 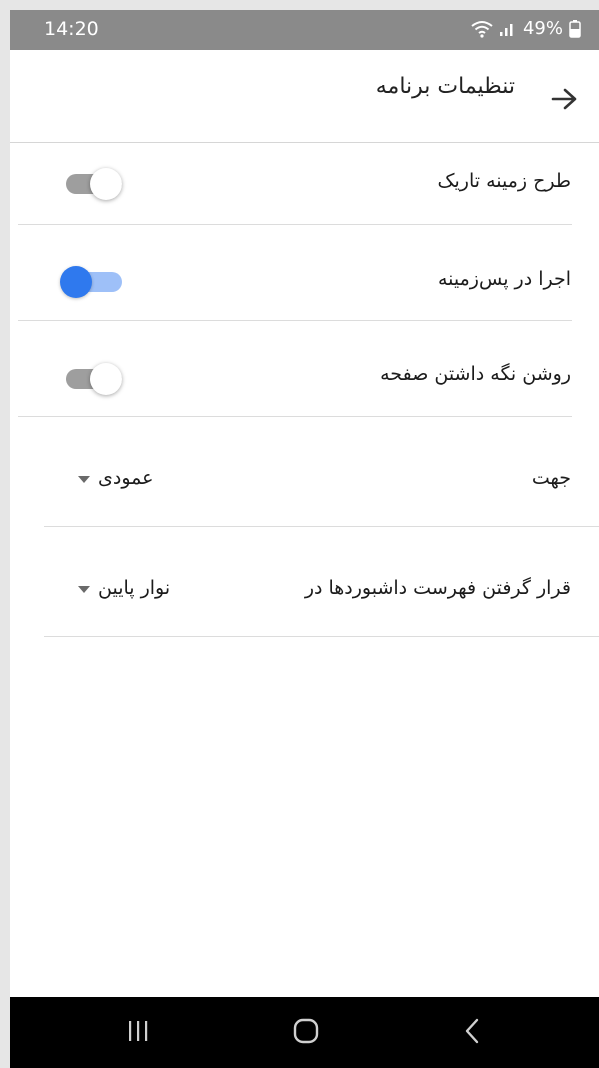 I want to click on recents-button, so click(x=138, y=1033).